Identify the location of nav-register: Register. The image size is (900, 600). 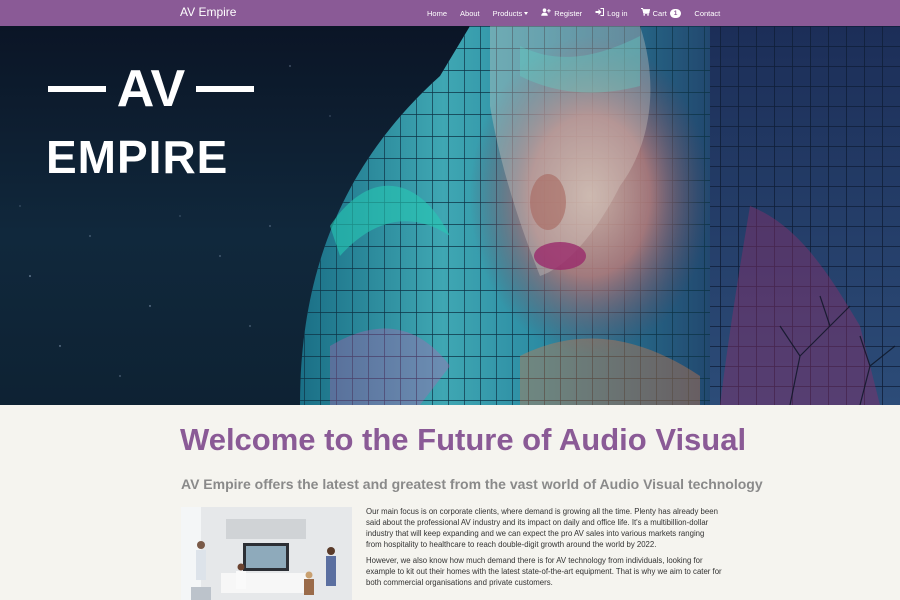
(561, 13).